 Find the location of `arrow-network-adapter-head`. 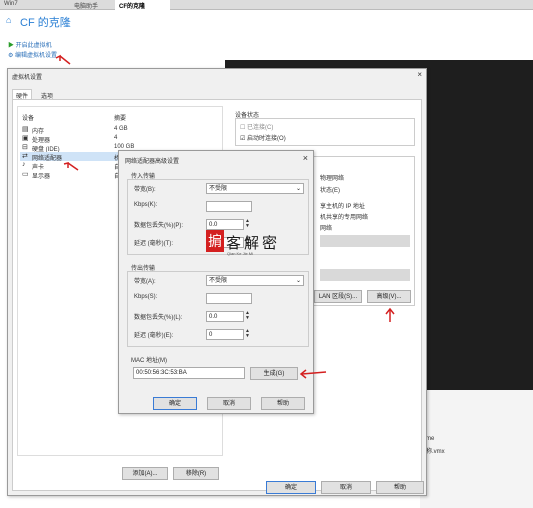

arrow-network-adapter-head is located at coordinates (66, 165).